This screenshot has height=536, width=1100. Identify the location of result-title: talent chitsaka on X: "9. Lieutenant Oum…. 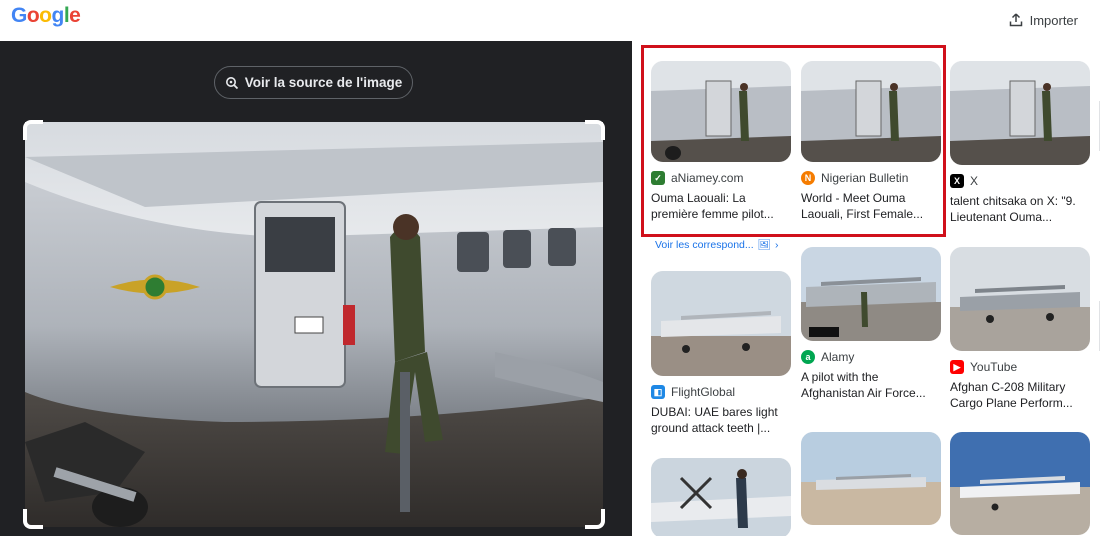
(1020, 209).